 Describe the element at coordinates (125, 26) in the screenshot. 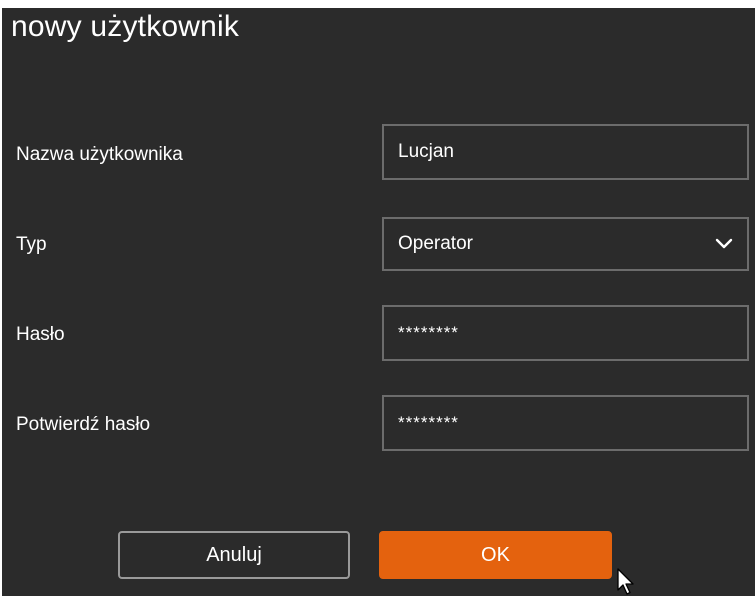

I see `dialog-title: nowy użytkownik` at that location.